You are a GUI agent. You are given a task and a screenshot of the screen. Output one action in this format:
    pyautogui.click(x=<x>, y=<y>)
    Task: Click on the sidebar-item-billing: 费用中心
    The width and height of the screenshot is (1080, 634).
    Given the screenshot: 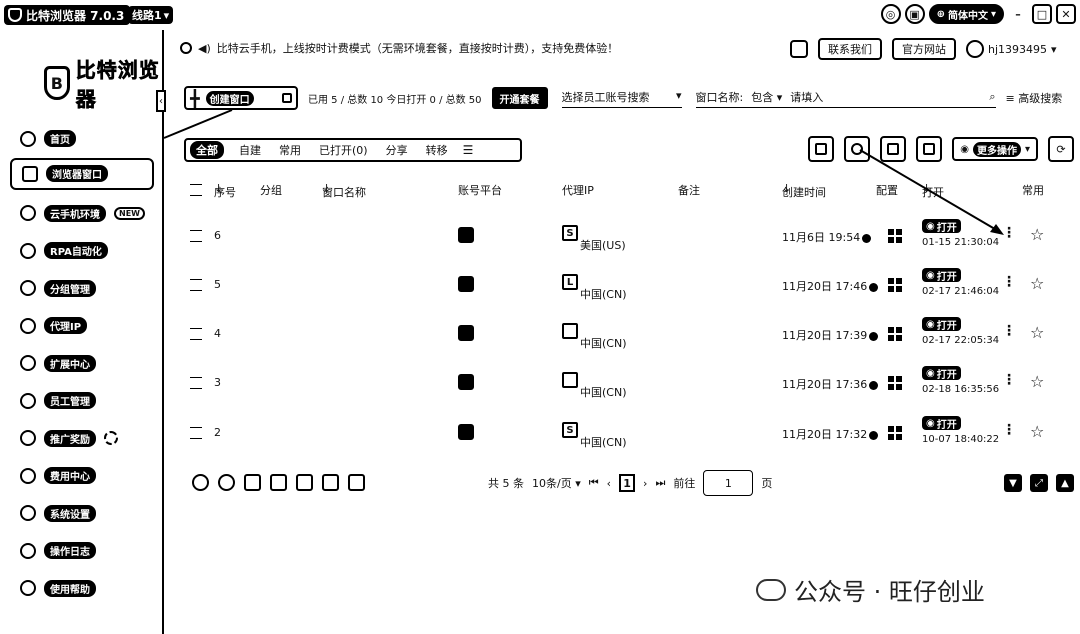 What is the action you would take?
    pyautogui.click(x=82, y=476)
    